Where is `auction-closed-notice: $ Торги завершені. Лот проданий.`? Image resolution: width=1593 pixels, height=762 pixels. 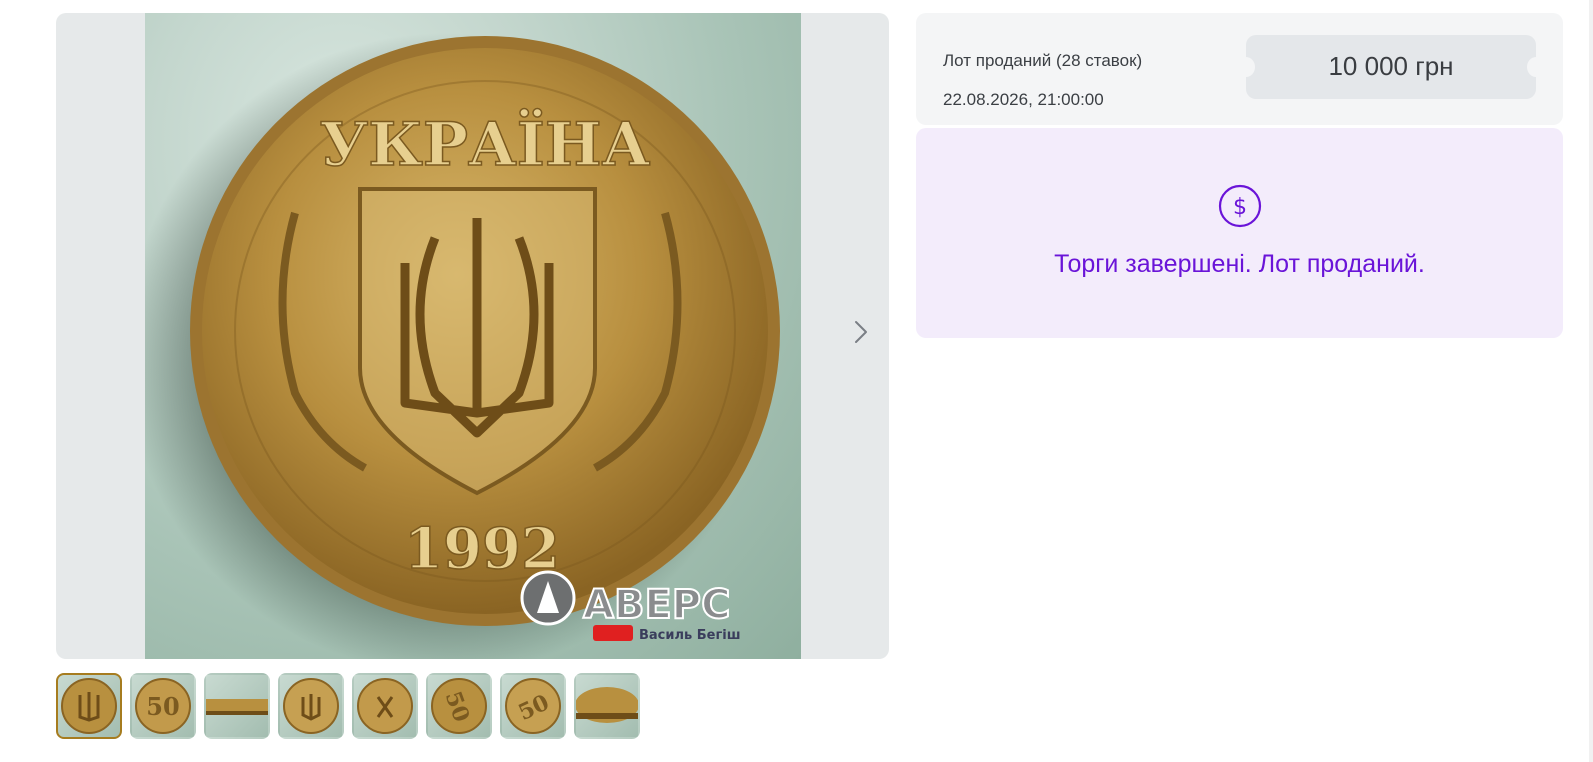
auction-closed-notice: $ Торги завершені. Лот проданий. is located at coordinates (1239, 233).